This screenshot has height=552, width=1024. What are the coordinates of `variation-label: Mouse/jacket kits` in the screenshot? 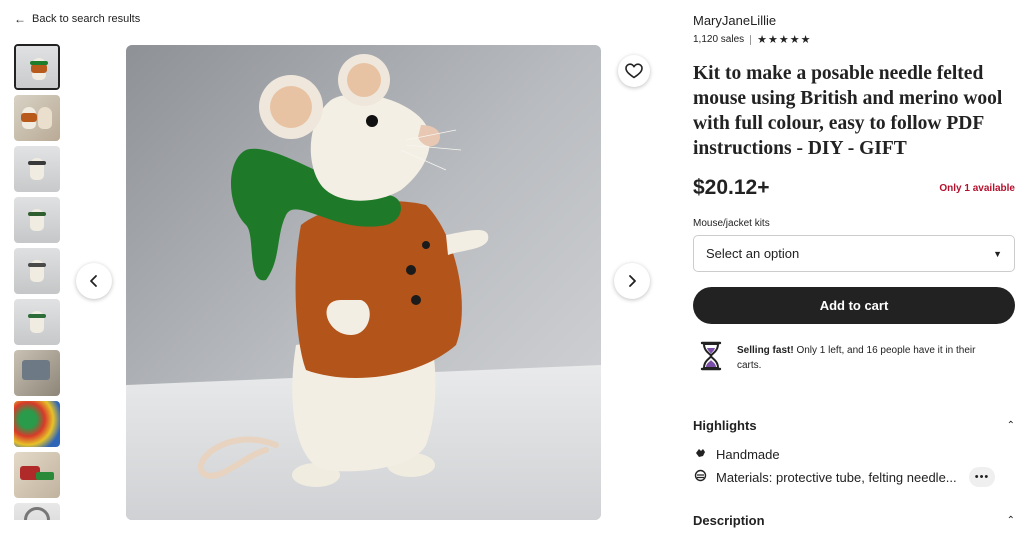 It's located at (731, 223).